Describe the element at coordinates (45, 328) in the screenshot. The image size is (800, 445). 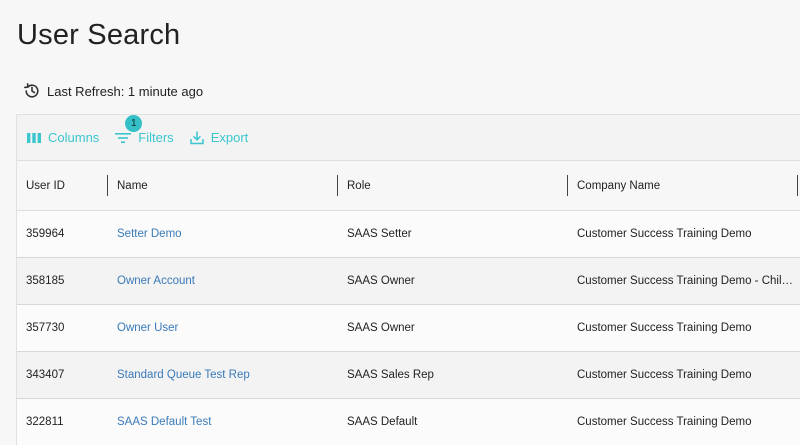
I see `user-id-cell: 357730` at that location.